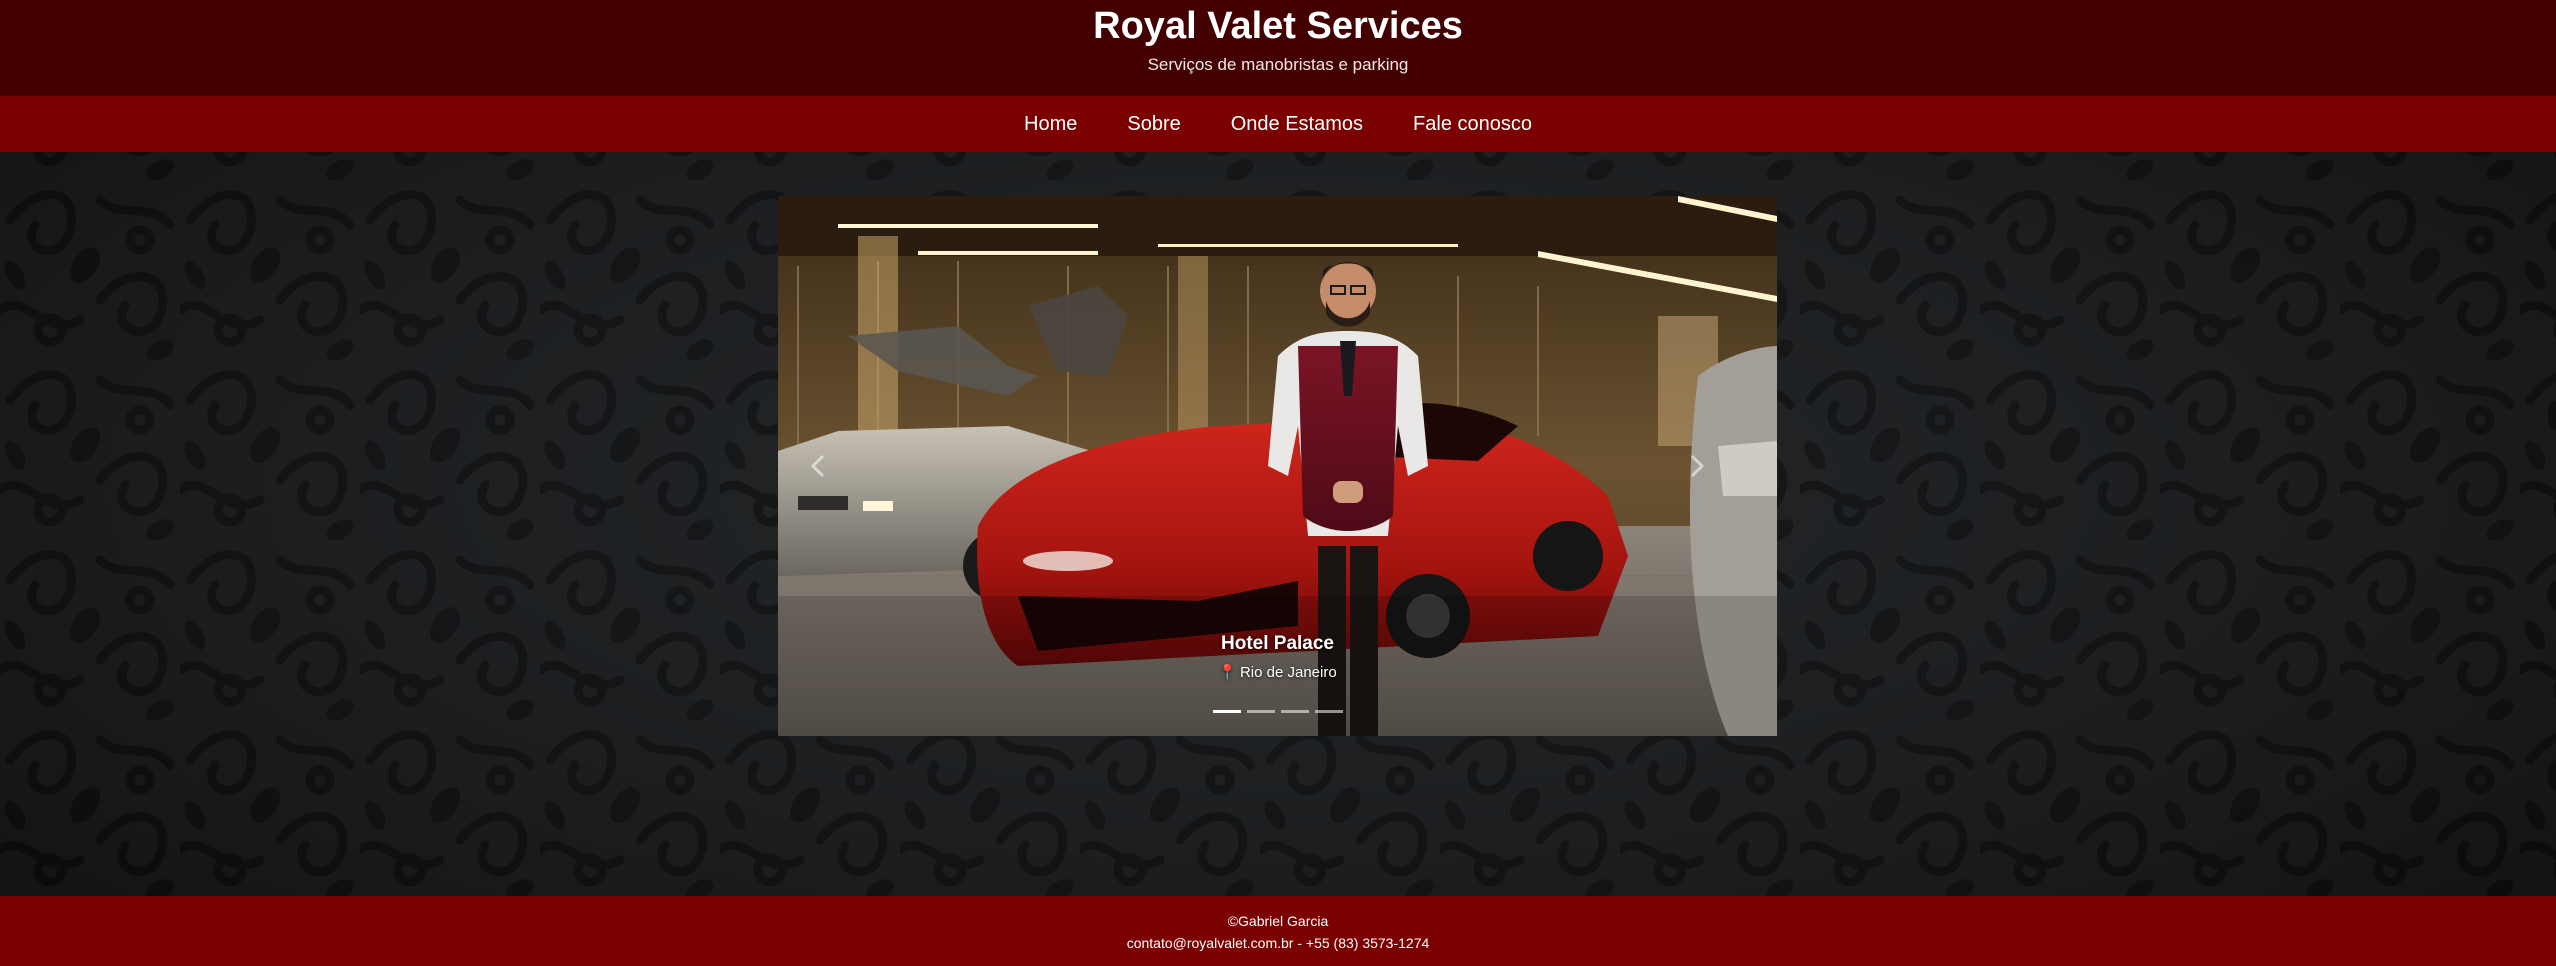 This screenshot has height=966, width=2556. Describe the element at coordinates (1278, 921) in the screenshot. I see `footer-copyright: ©Gabriel Garcia` at that location.